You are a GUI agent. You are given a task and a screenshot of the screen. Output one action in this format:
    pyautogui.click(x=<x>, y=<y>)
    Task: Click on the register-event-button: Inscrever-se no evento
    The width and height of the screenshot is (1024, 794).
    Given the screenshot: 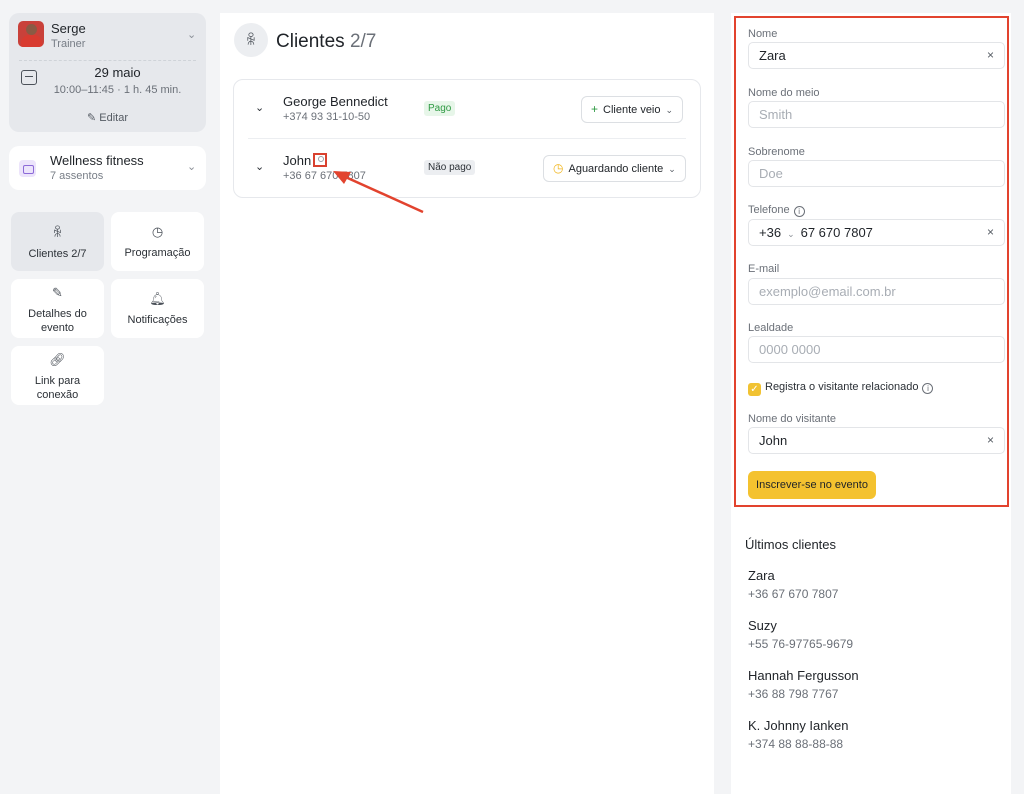 What is the action you would take?
    pyautogui.click(x=812, y=485)
    